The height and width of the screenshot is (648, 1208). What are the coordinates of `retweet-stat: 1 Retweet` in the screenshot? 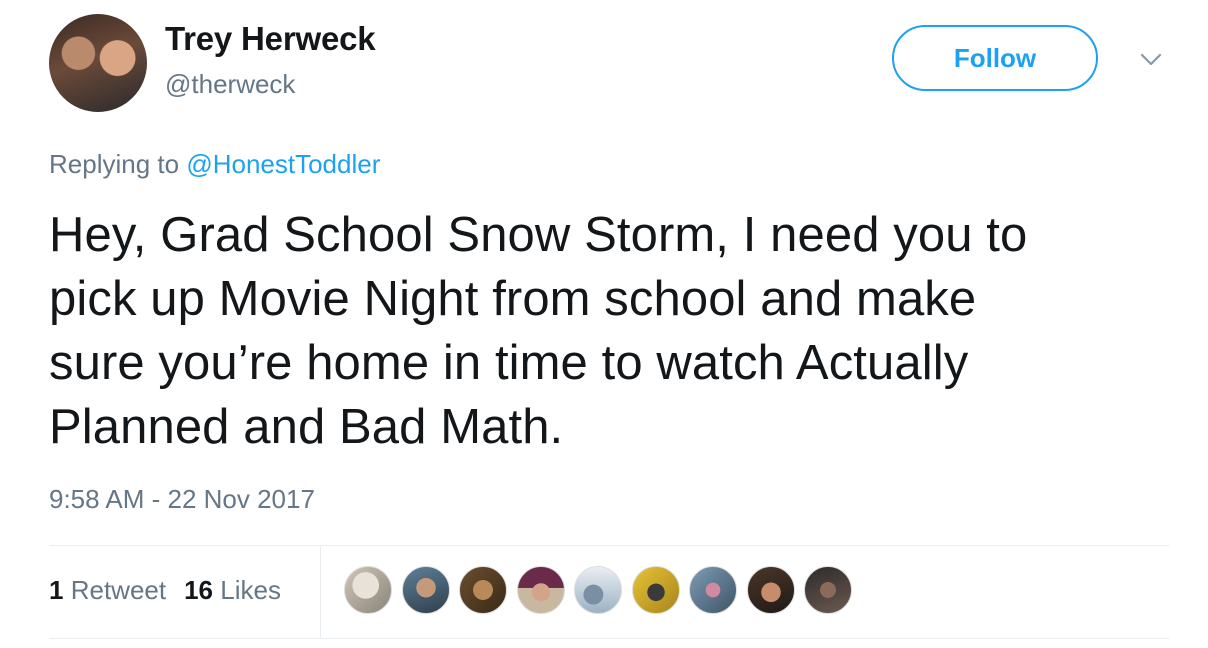 It's located at (107, 590).